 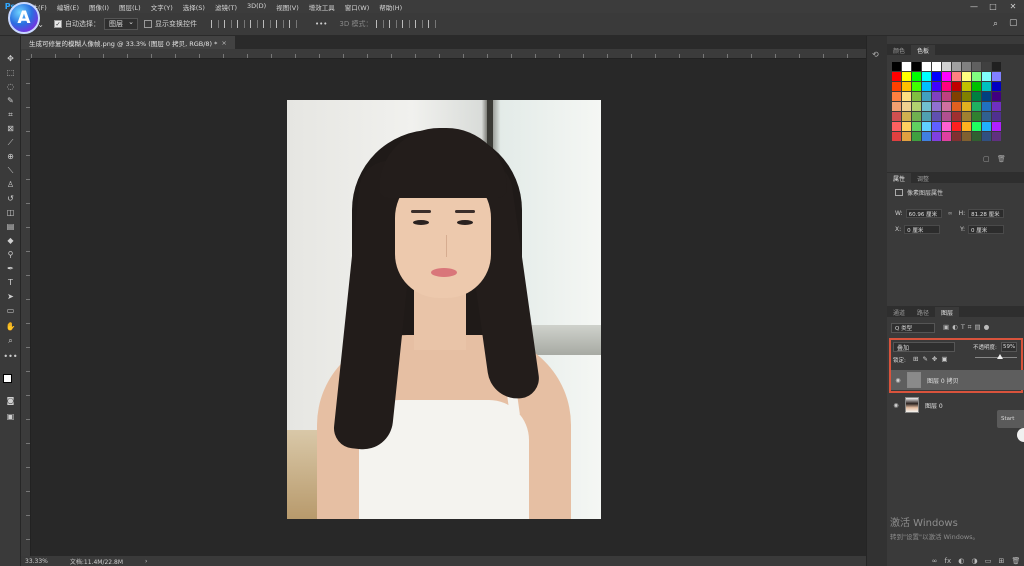 What do you see at coordinates (256, 7) in the screenshot?
I see `menu-item: 3D(D)` at bounding box center [256, 7].